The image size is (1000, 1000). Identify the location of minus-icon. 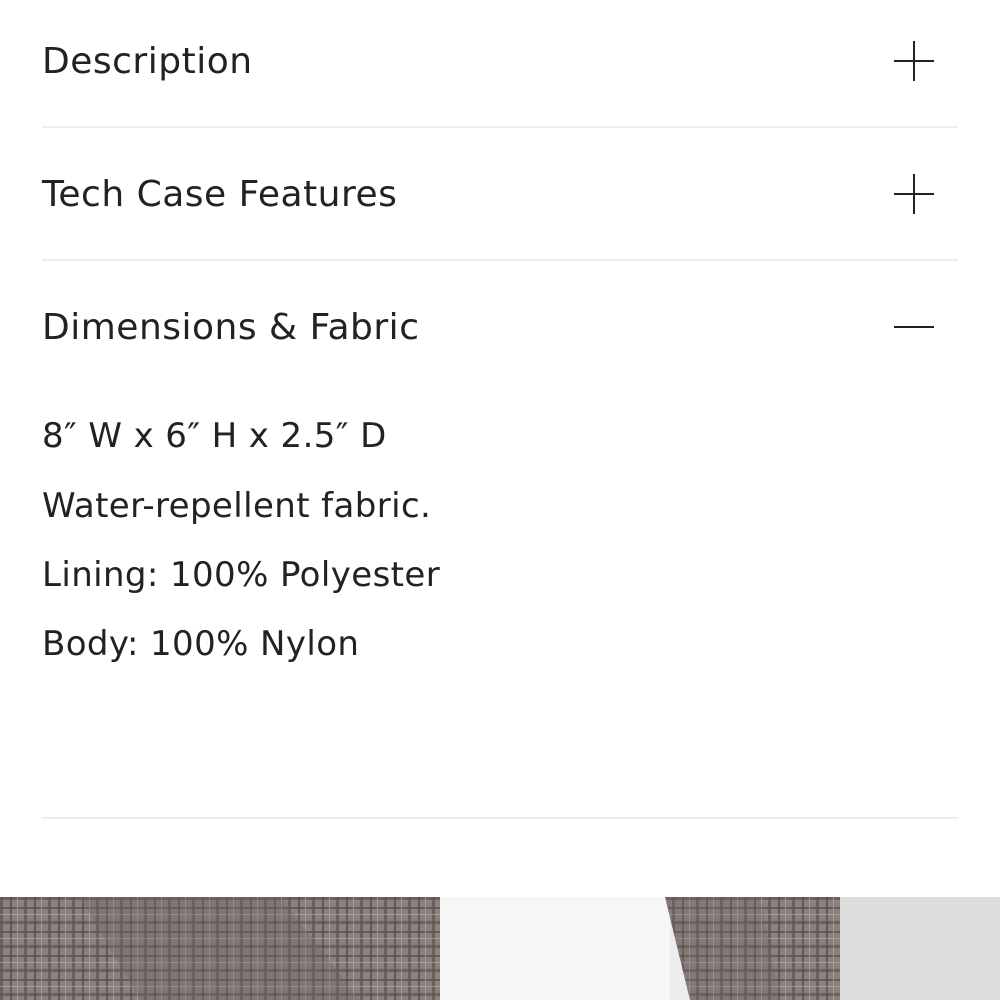
(914, 327).